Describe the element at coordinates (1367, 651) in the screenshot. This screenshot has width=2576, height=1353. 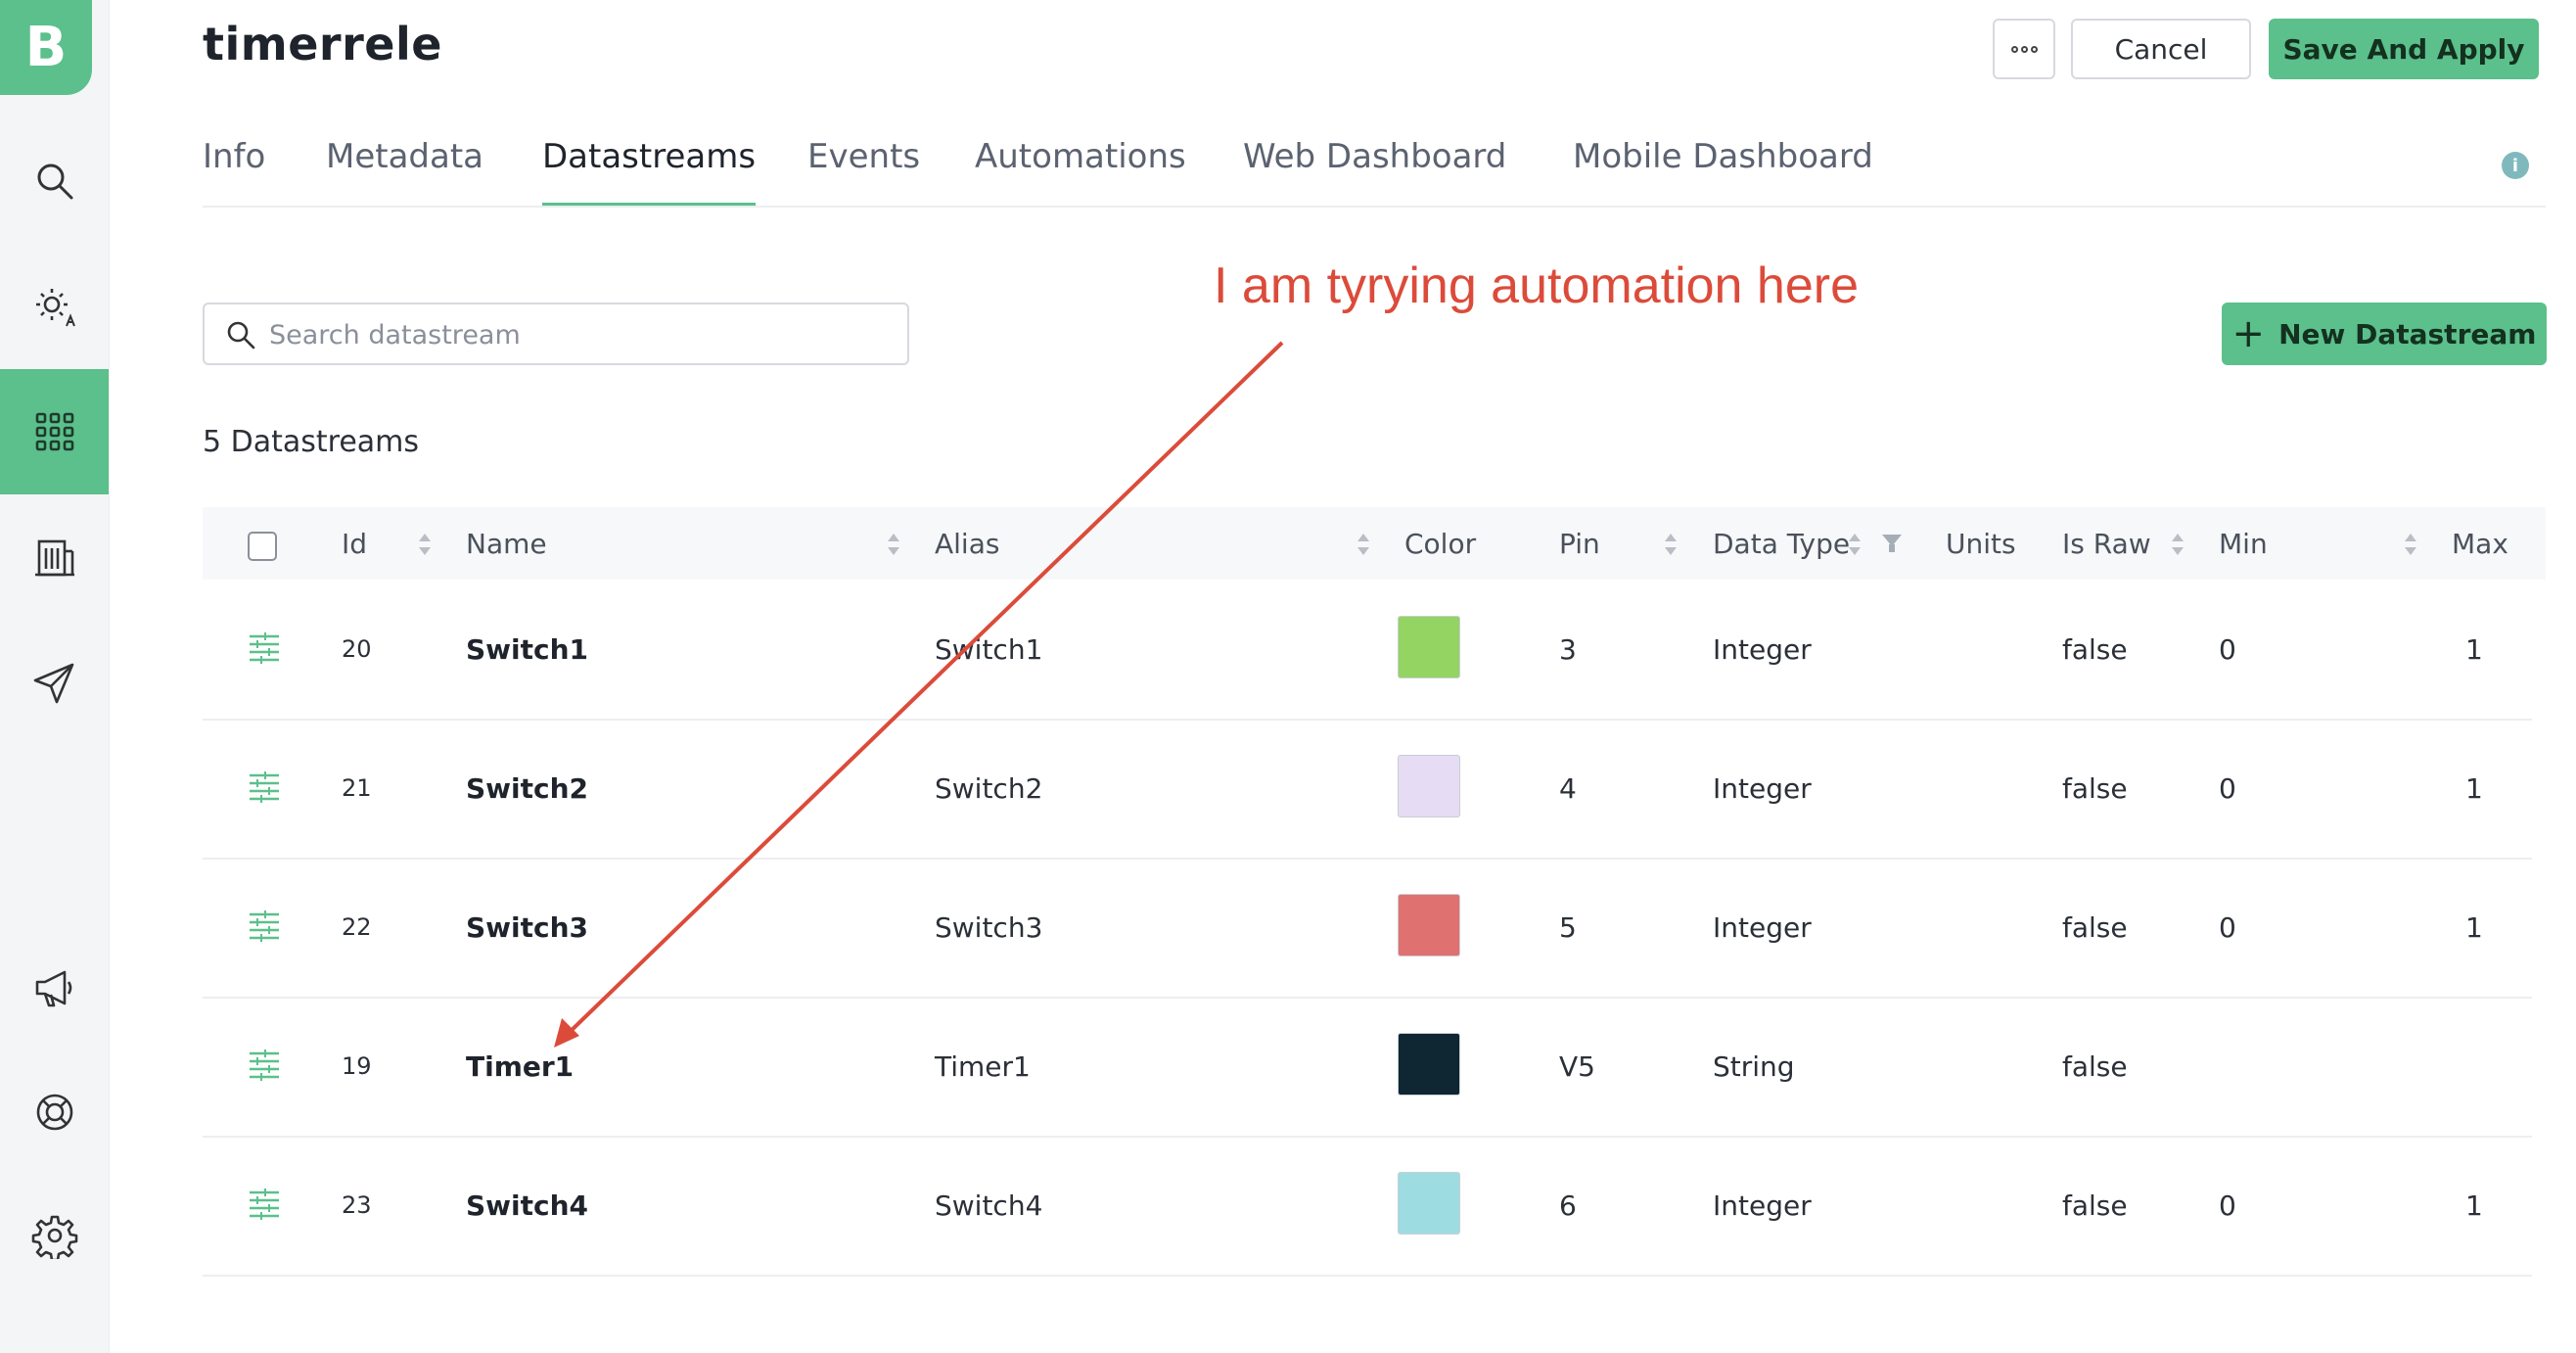
I see `table-row: 20 Switch1 Switch1 3 Integer false 0 1` at that location.